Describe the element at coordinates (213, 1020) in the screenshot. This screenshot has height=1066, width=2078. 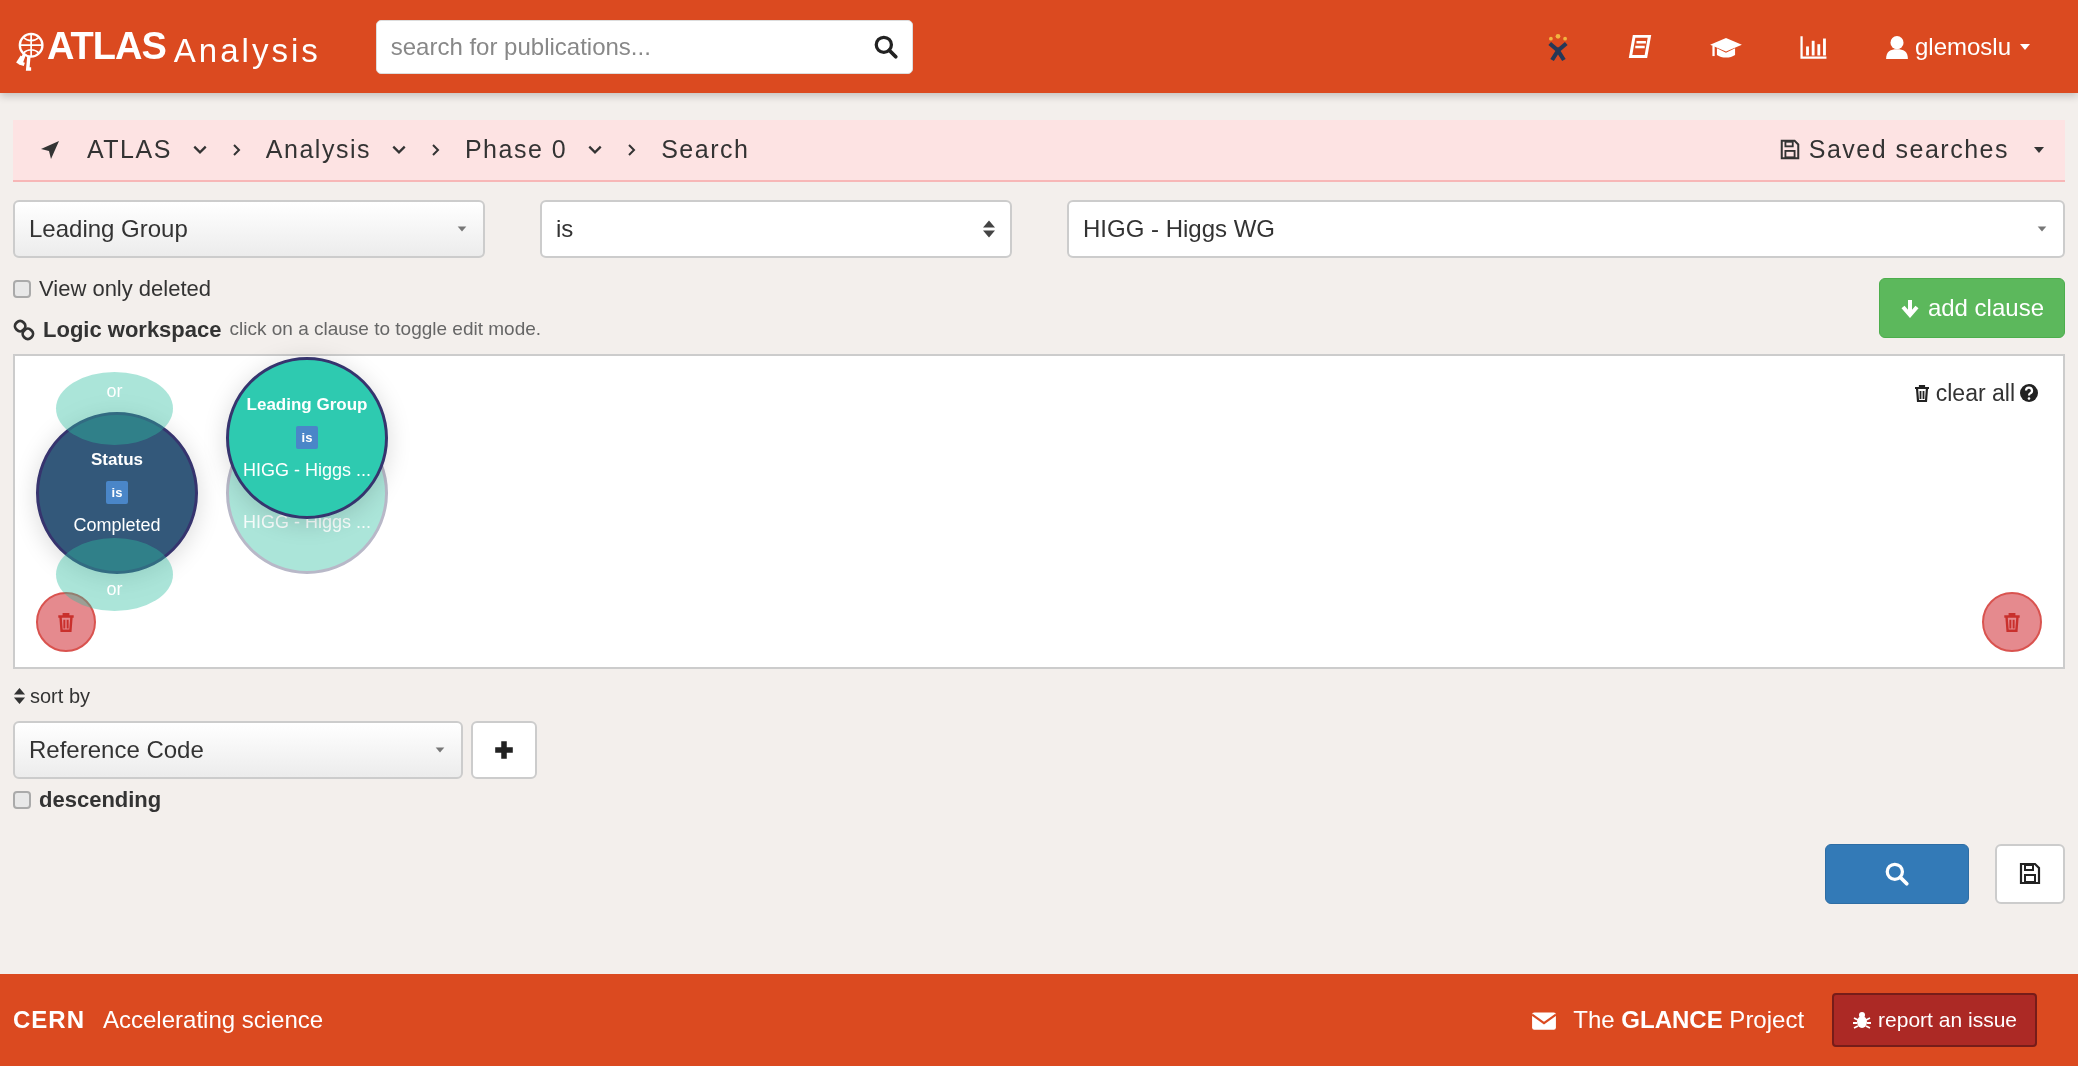
I see `tagline: Accelerating science` at that location.